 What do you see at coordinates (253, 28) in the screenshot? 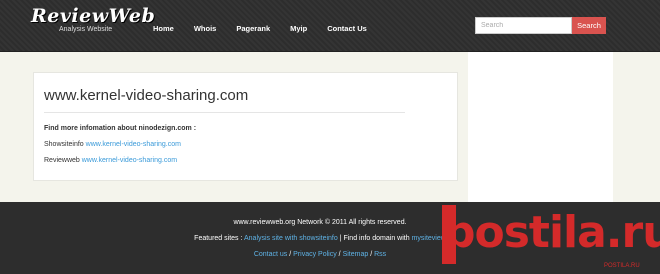
I see `nav-pagerank: Pagerank` at bounding box center [253, 28].